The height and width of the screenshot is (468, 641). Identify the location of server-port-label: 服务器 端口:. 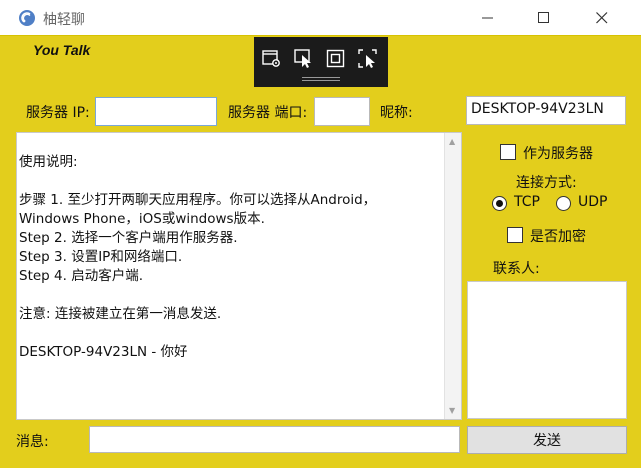
(268, 113).